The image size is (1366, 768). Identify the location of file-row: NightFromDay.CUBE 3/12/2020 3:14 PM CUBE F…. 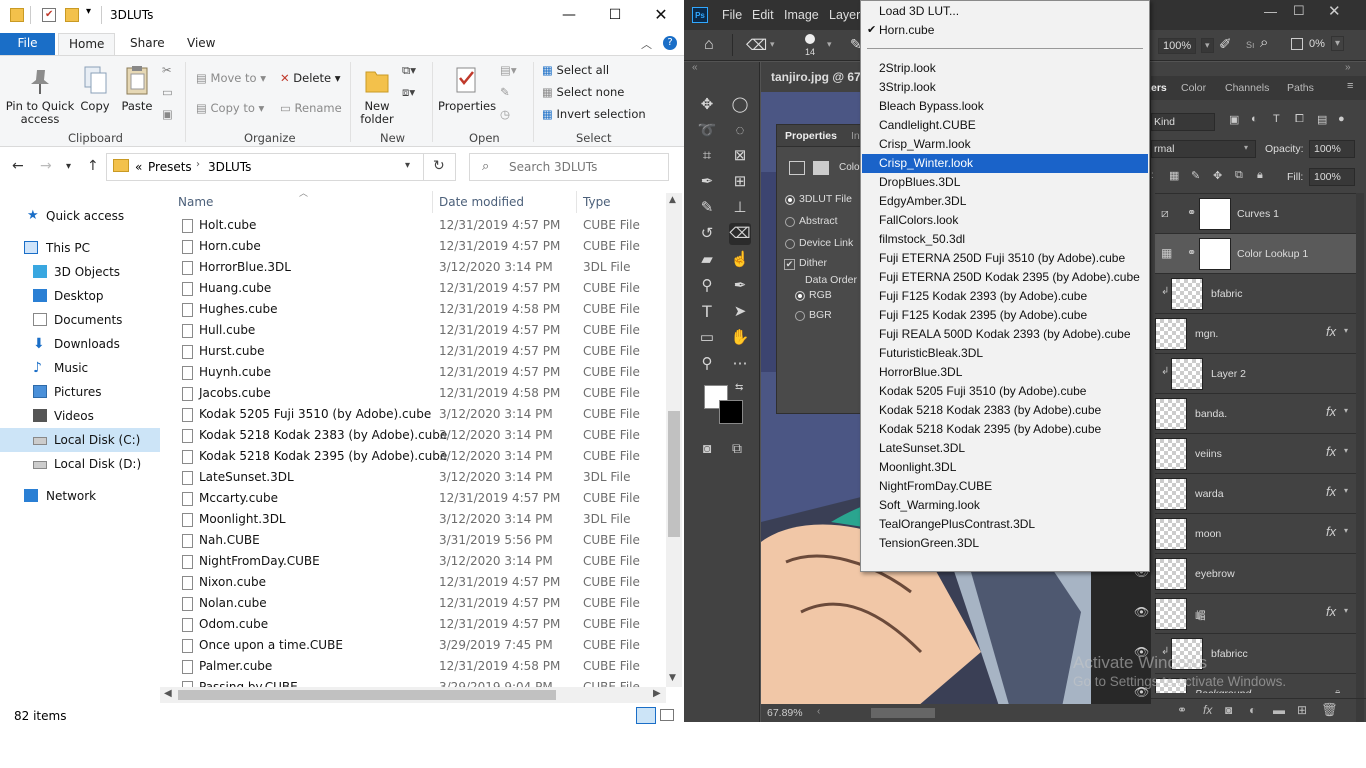
(415, 561).